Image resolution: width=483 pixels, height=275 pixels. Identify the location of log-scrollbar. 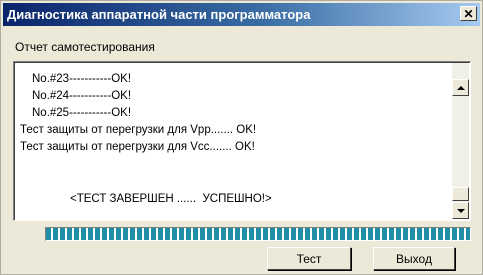
(460, 141).